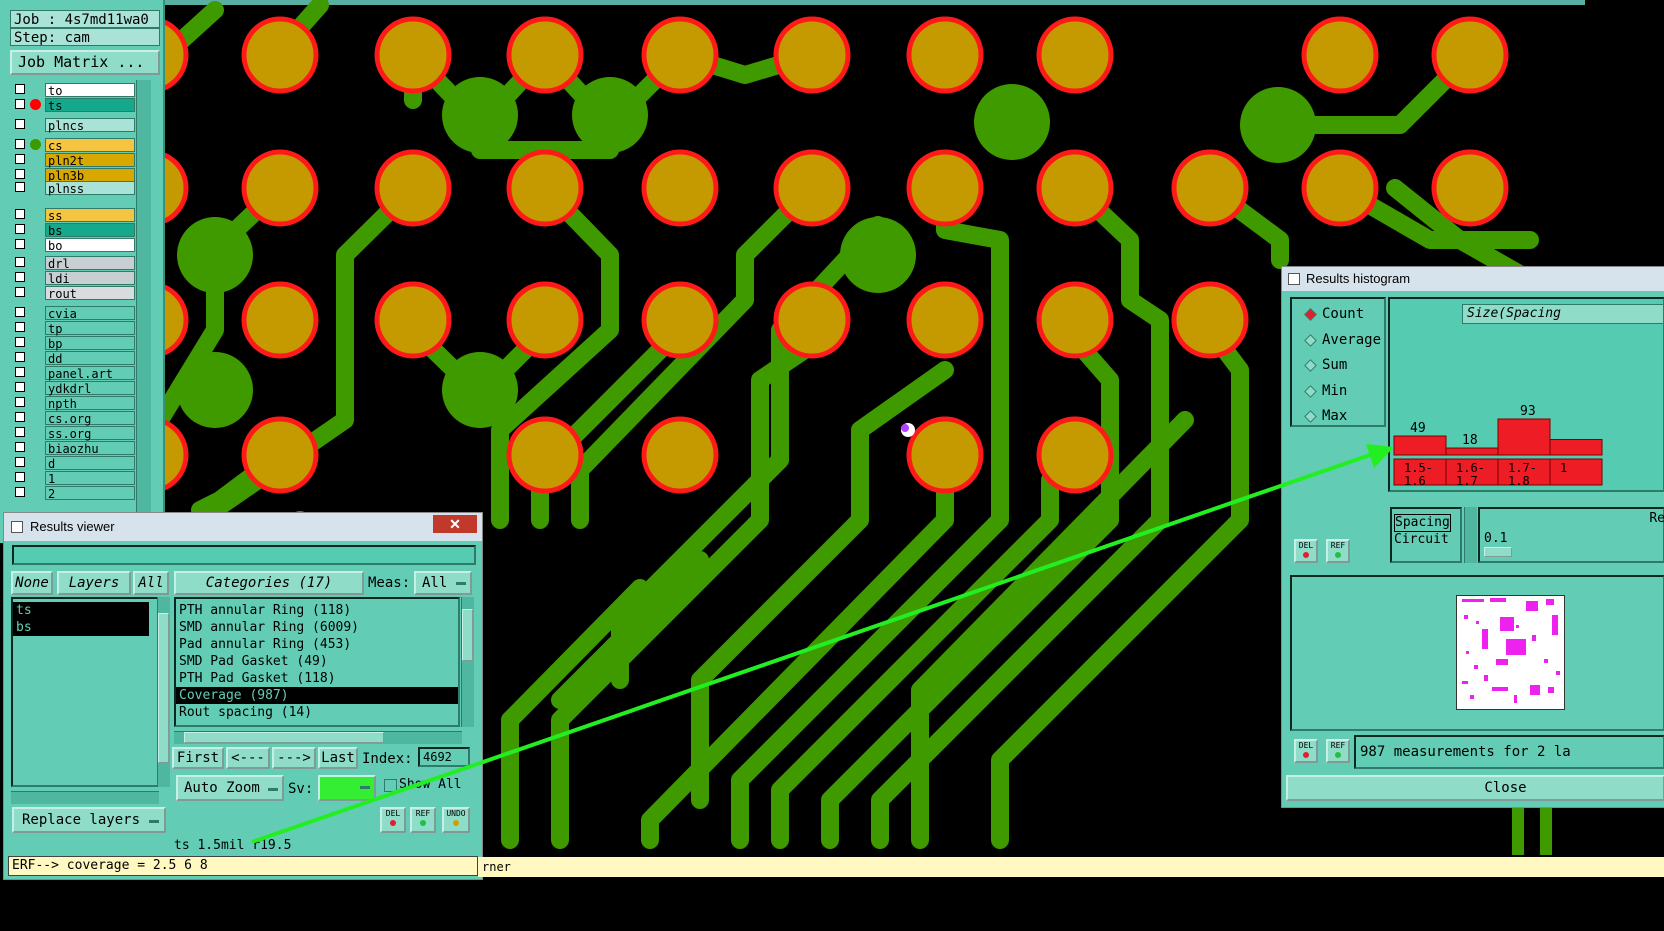  Describe the element at coordinates (143, 307) in the screenshot. I see `layer-scrollbar` at that location.